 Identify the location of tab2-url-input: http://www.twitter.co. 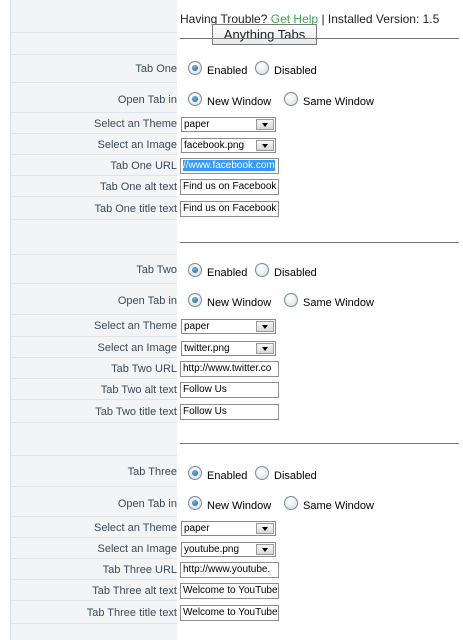
(229, 369).